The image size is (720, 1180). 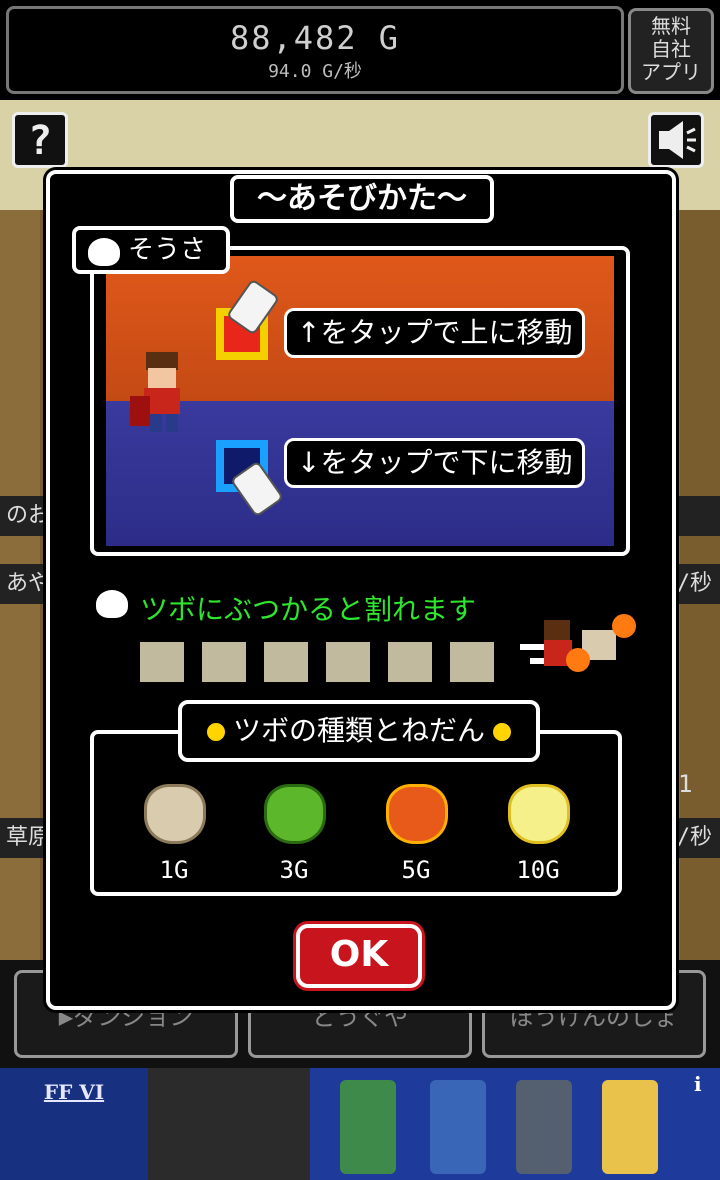 What do you see at coordinates (40, 140) in the screenshot?
I see `help-button: ?` at bounding box center [40, 140].